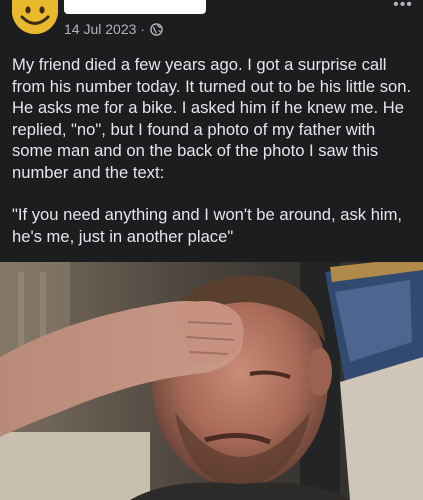 Image resolution: width=423 pixels, height=500 pixels. I want to click on post-meta: 14 Jul 2023 ·, so click(113, 29).